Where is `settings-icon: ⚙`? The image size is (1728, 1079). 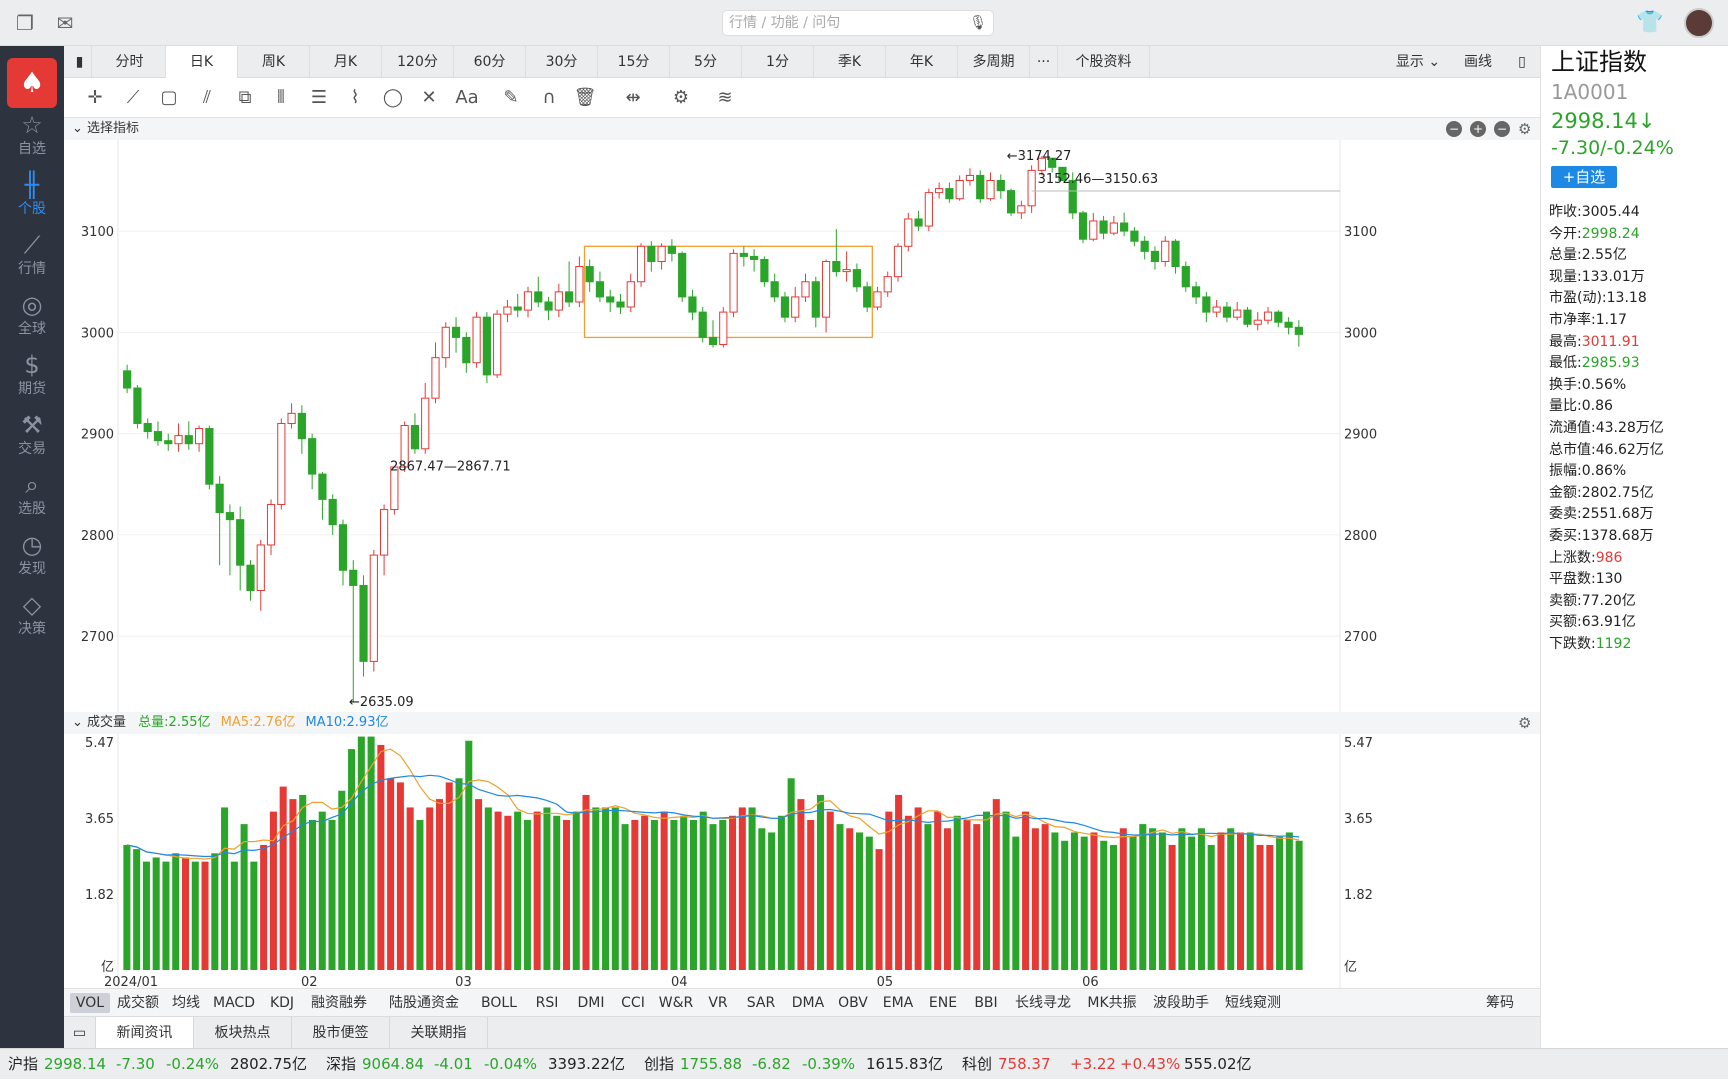
settings-icon: ⚙ is located at coordinates (681, 98).